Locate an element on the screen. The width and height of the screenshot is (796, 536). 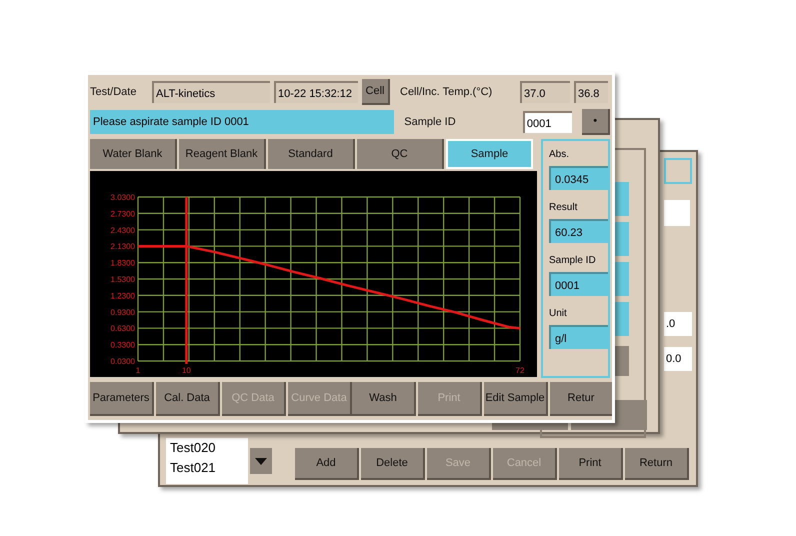
temperature-field: 36.8 is located at coordinates (591, 92).